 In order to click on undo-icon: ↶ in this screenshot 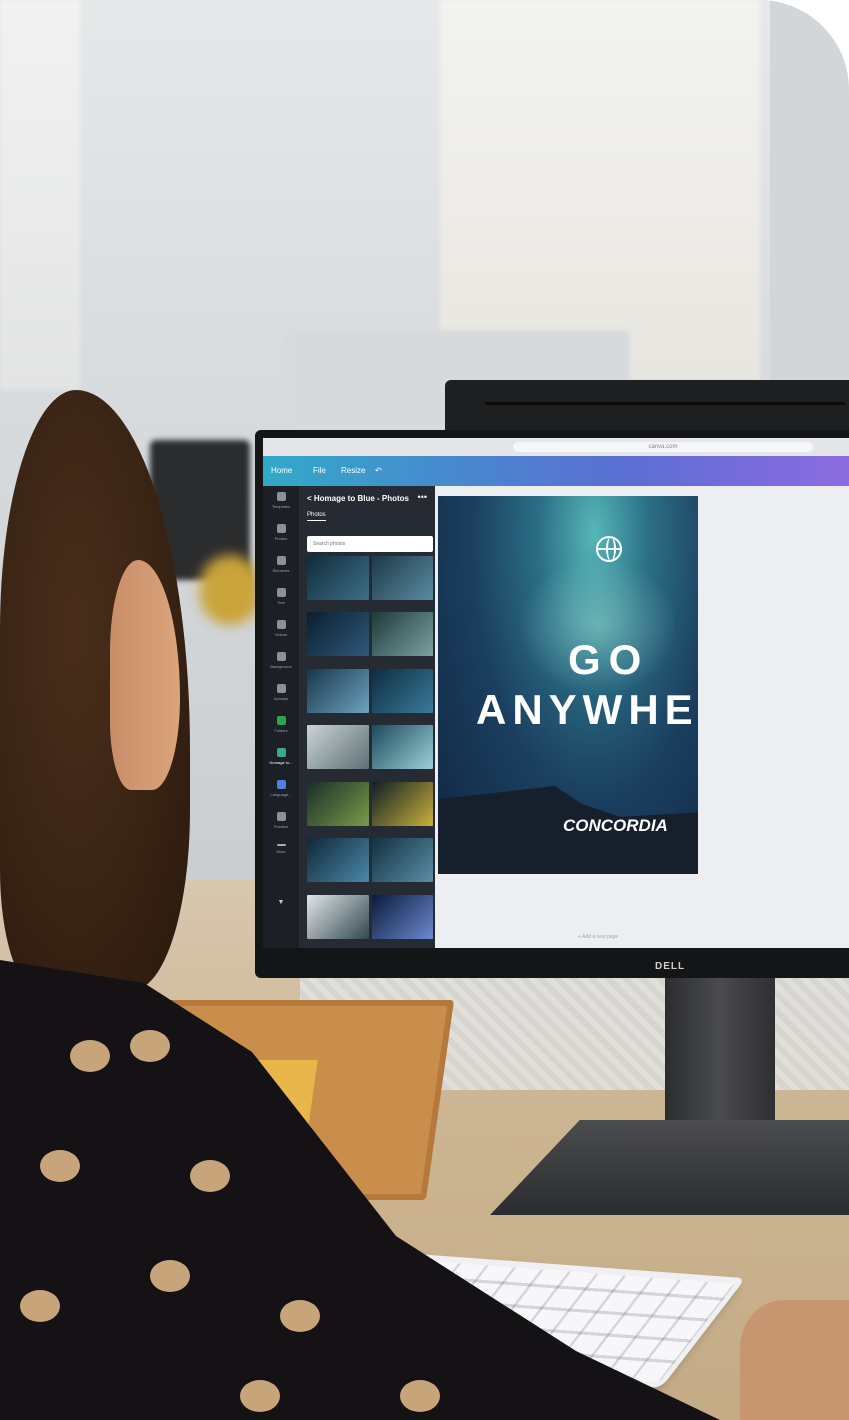, I will do `click(378, 470)`.